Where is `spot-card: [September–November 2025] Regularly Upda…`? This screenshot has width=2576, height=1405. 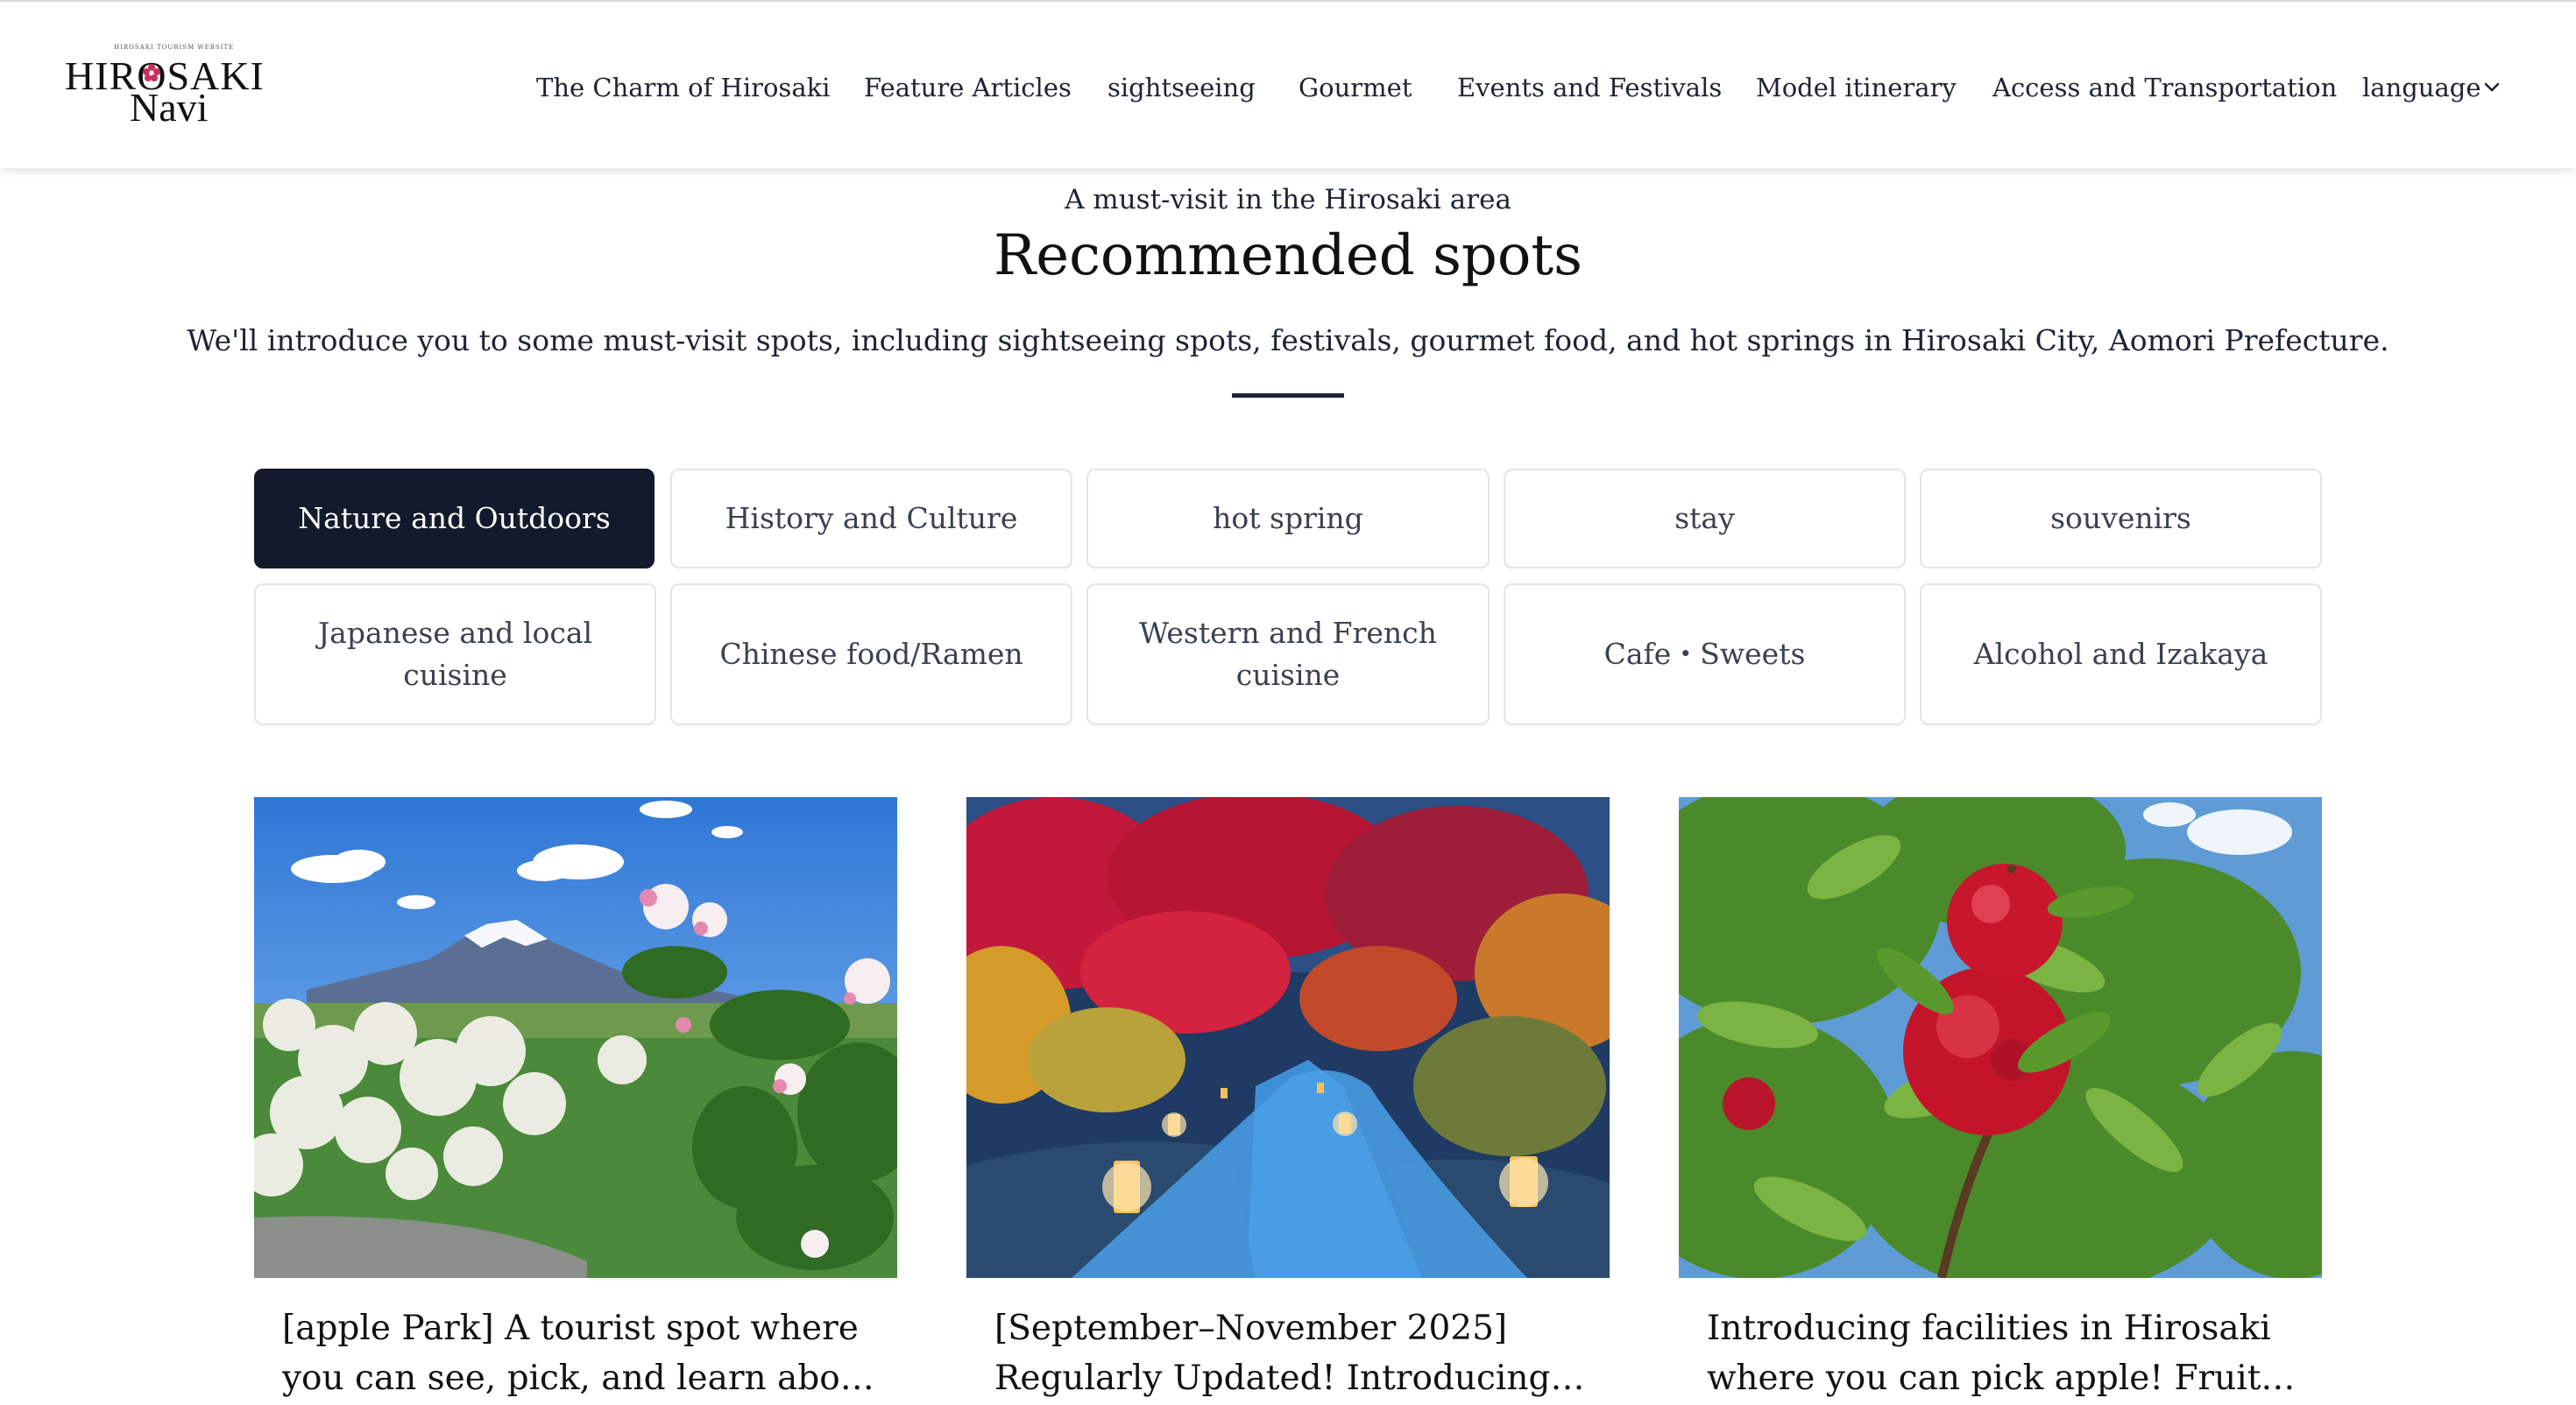
spot-card: [September–November 2025] Regularly Upda… is located at coordinates (1288, 1101).